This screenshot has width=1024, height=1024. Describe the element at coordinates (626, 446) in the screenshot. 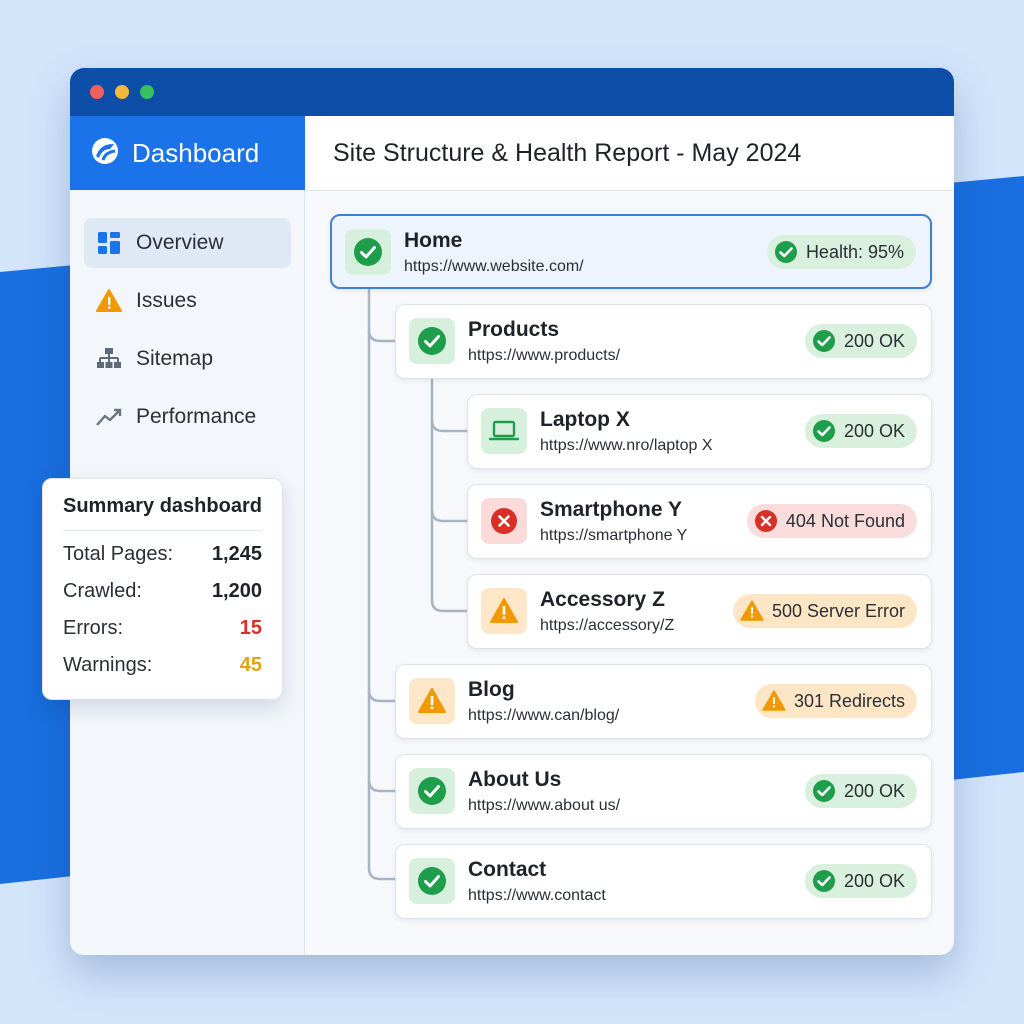

I see `node-url: https://www.nro/laptop X` at that location.